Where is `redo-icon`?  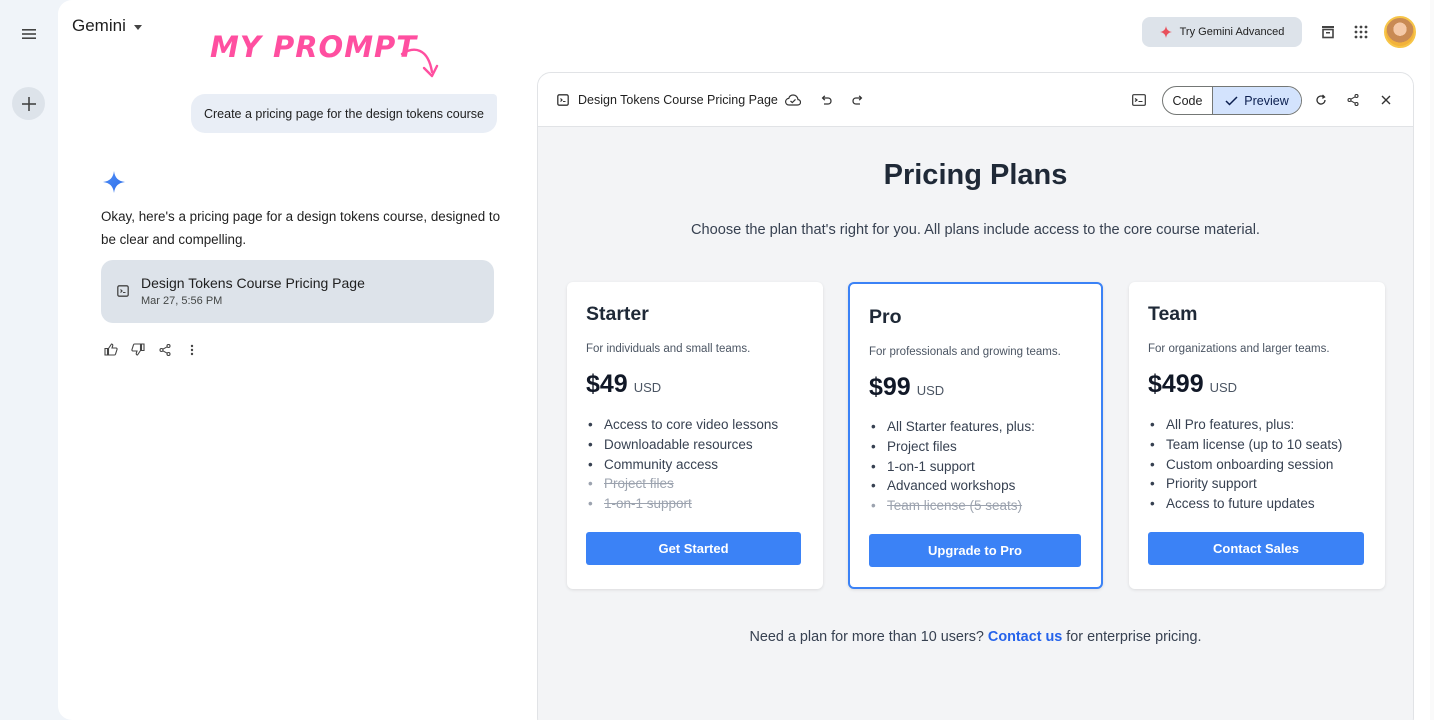 redo-icon is located at coordinates (858, 100).